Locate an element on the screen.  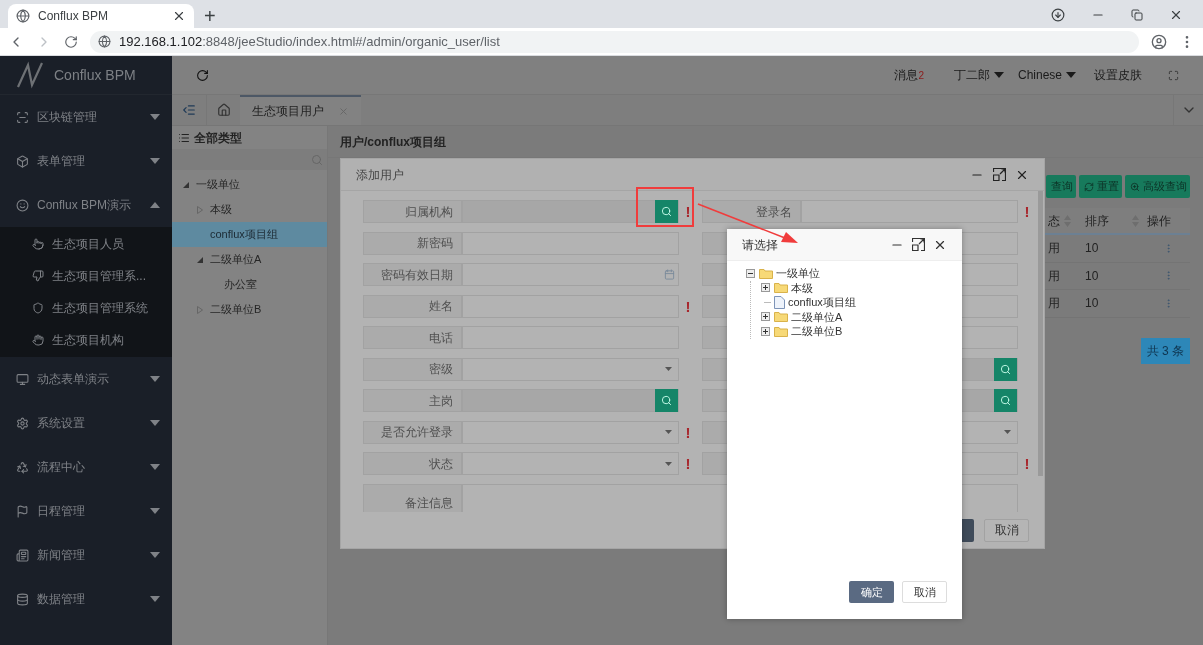
column-header: 态 is located at coordinates (1059, 220).